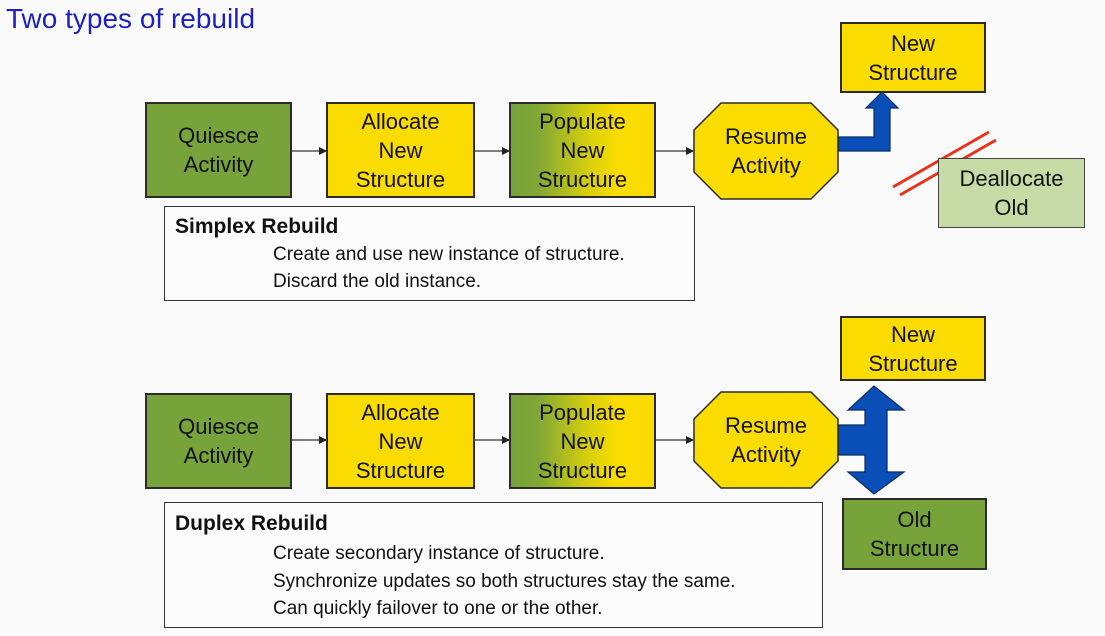 Image resolution: width=1105 pixels, height=636 pixels. I want to click on deallocate-old-box: Deallocate Old, so click(1011, 193).